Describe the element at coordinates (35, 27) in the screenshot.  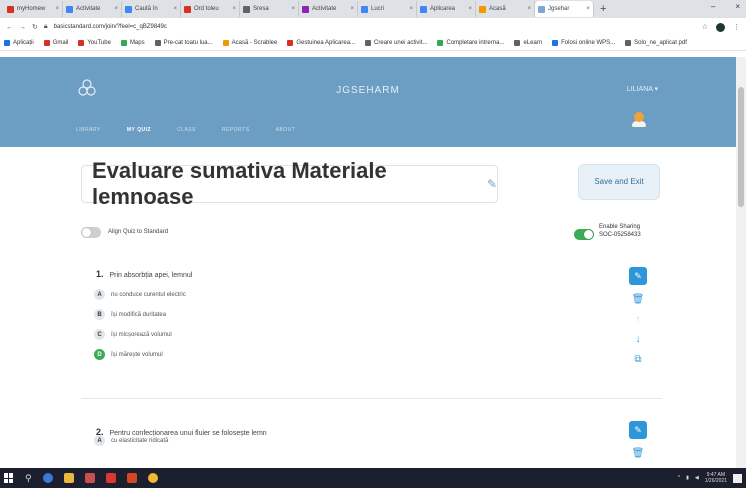
I see `reload-icon: ↻` at that location.